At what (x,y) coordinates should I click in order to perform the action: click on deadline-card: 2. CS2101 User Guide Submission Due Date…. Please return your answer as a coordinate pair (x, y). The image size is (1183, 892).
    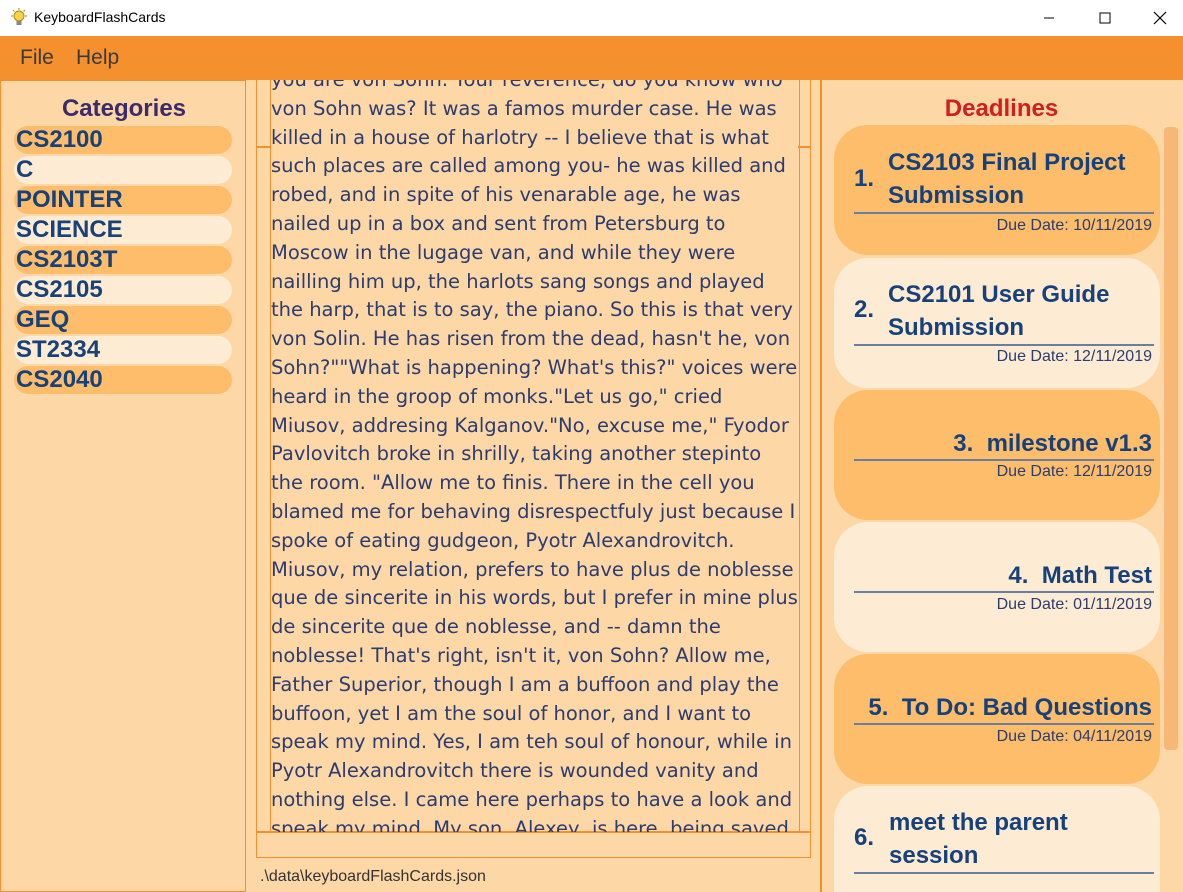
    Looking at the image, I should click on (997, 323).